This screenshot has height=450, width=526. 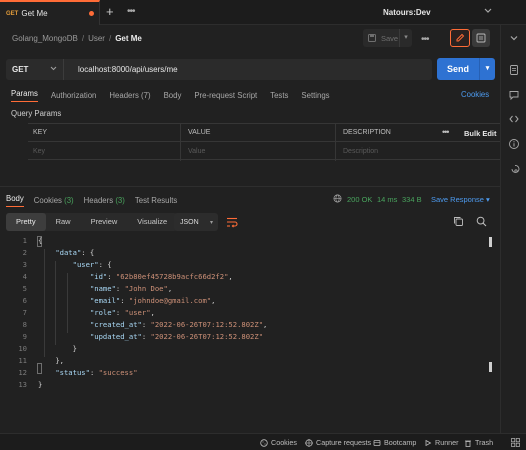 I want to click on column-header-value: VALUE, so click(x=199, y=132).